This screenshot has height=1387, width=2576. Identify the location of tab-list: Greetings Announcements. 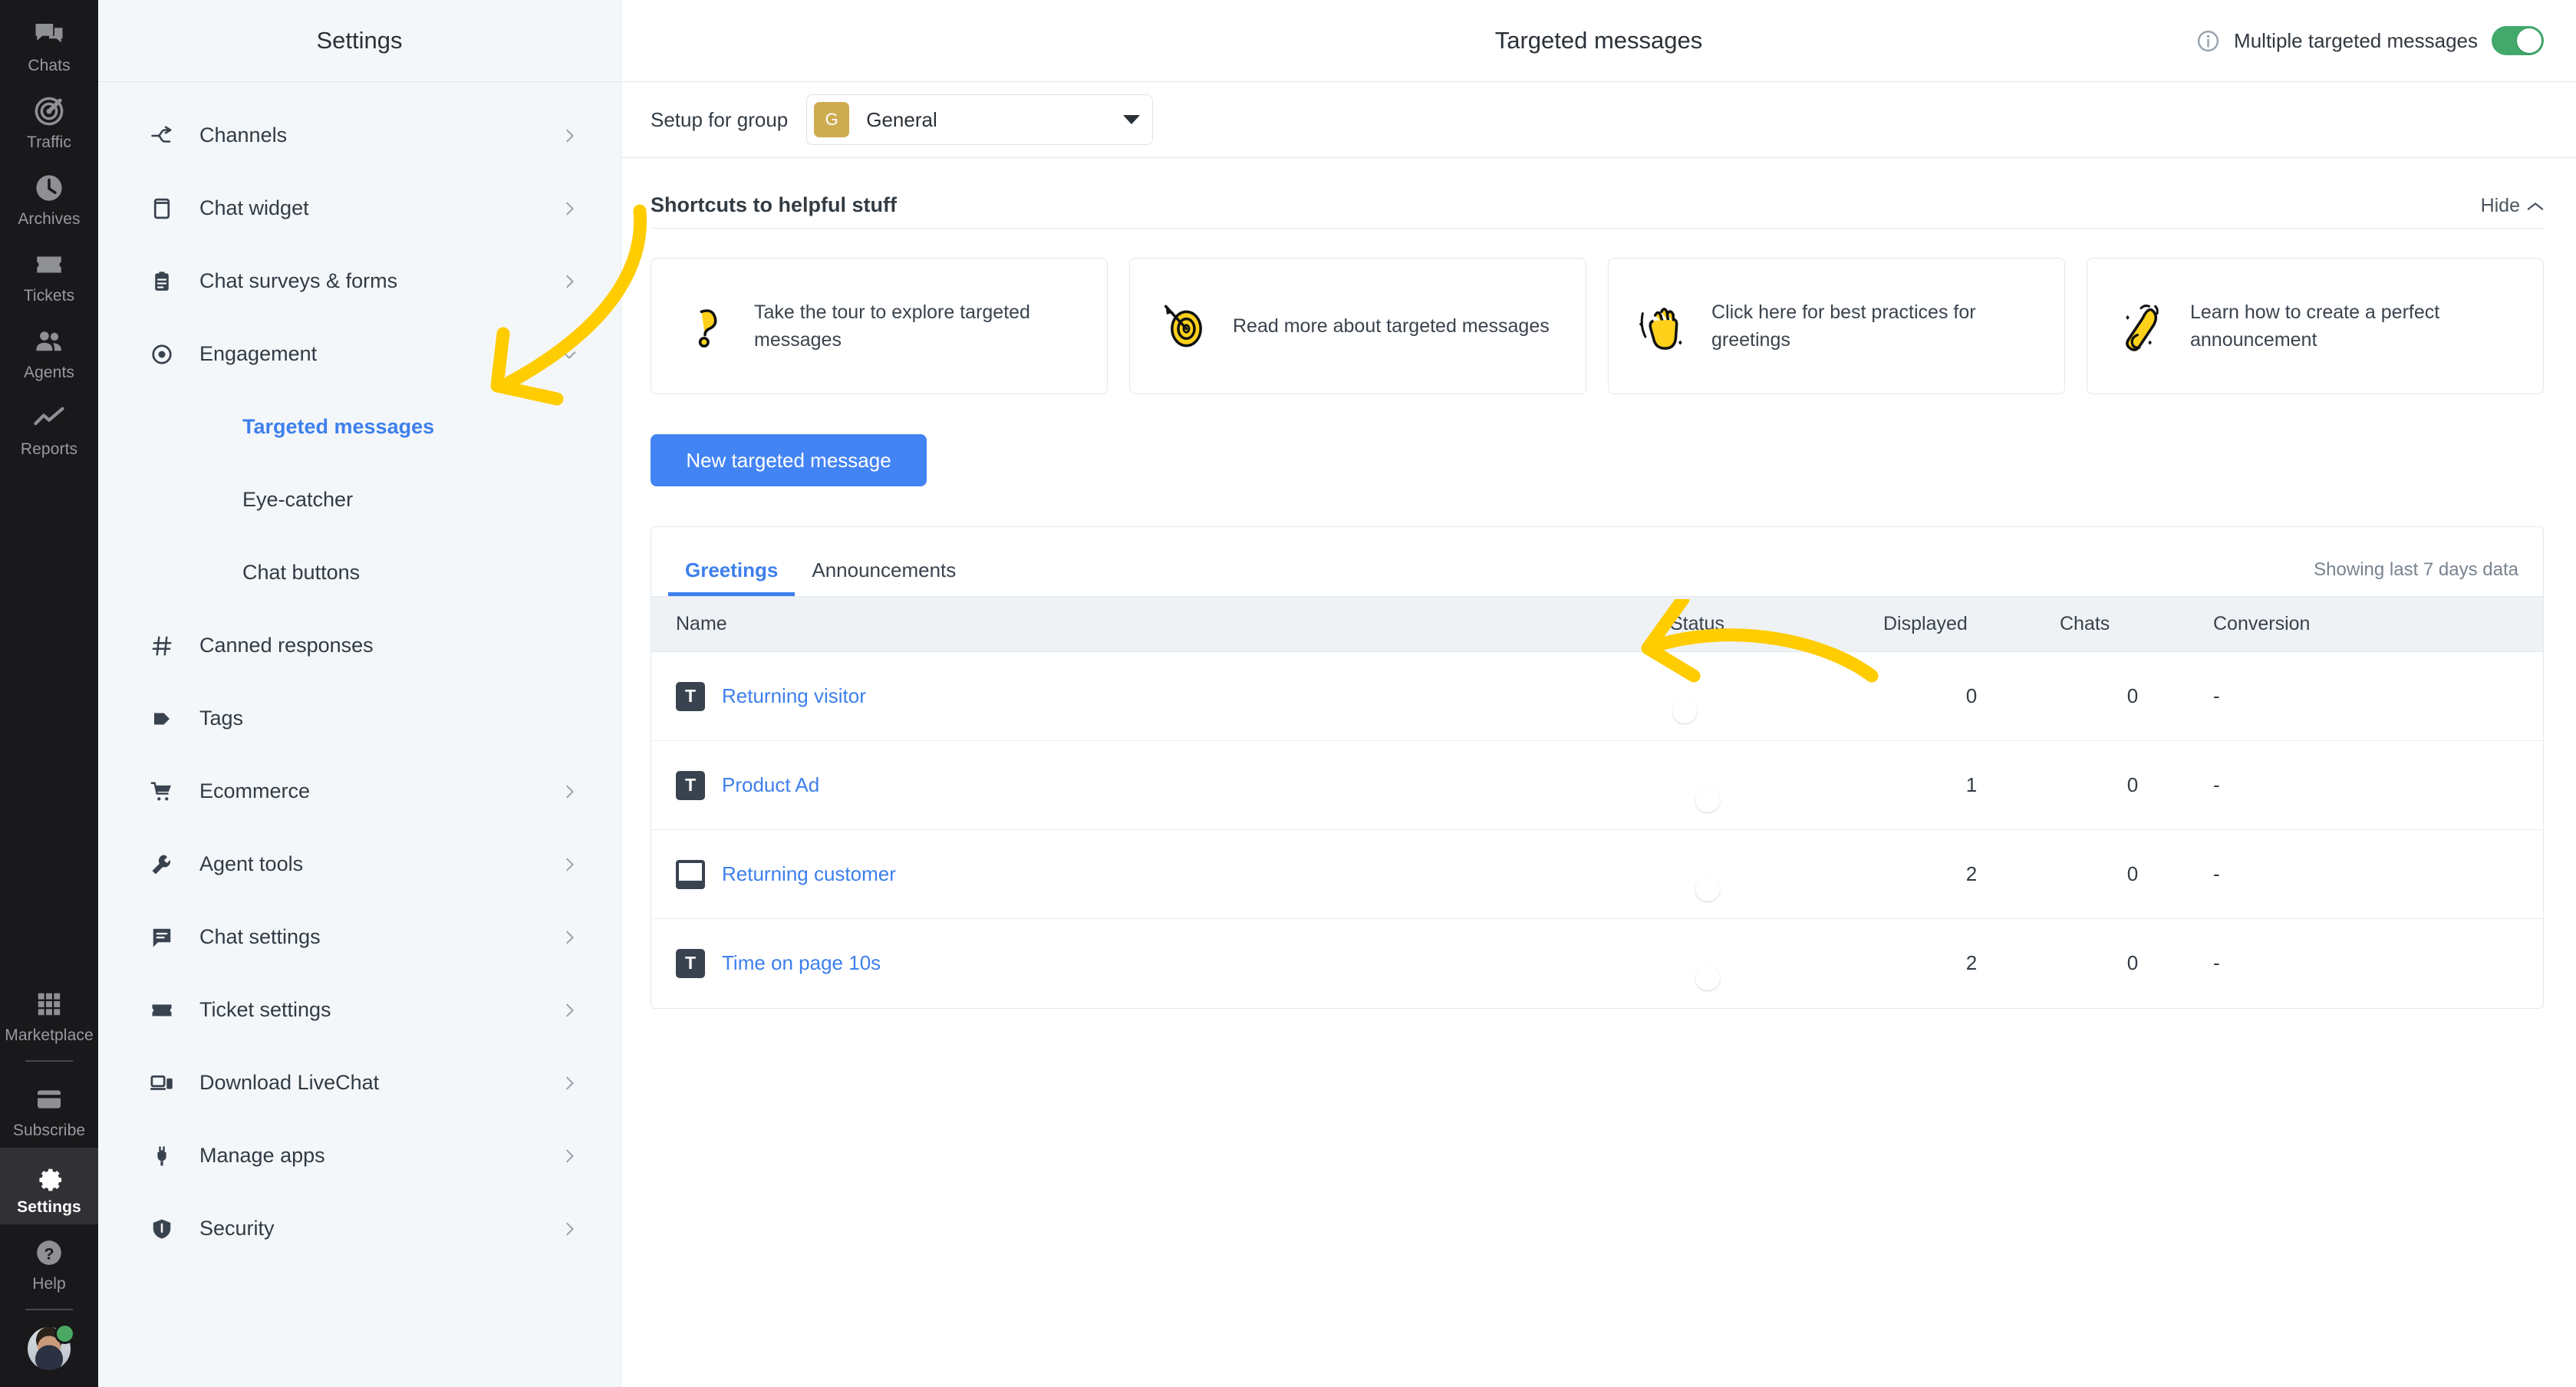
(820, 561).